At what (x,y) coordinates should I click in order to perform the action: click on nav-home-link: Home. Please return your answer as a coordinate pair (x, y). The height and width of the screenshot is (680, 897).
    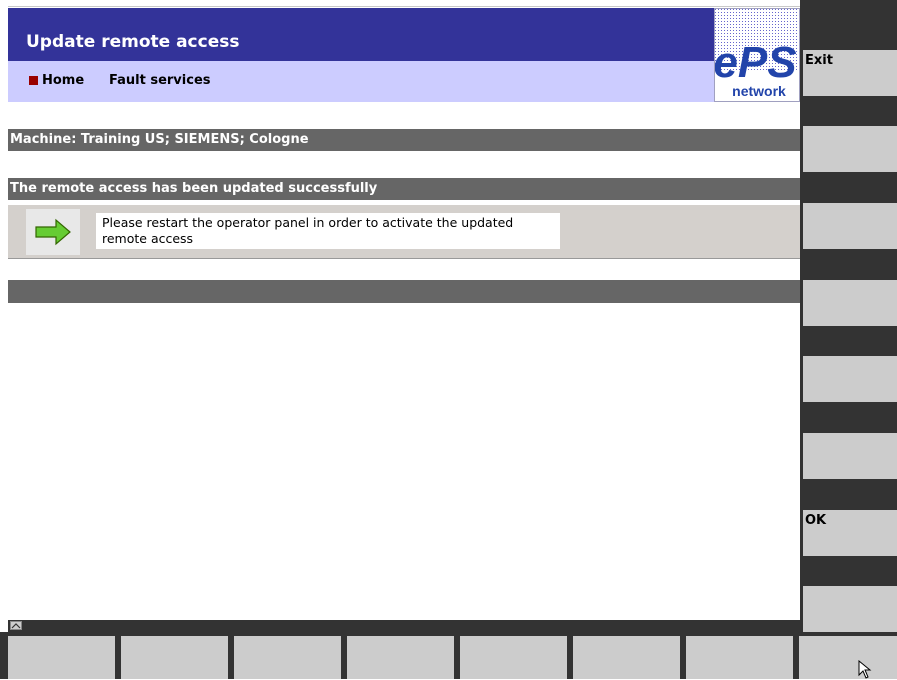
    Looking at the image, I should click on (63, 80).